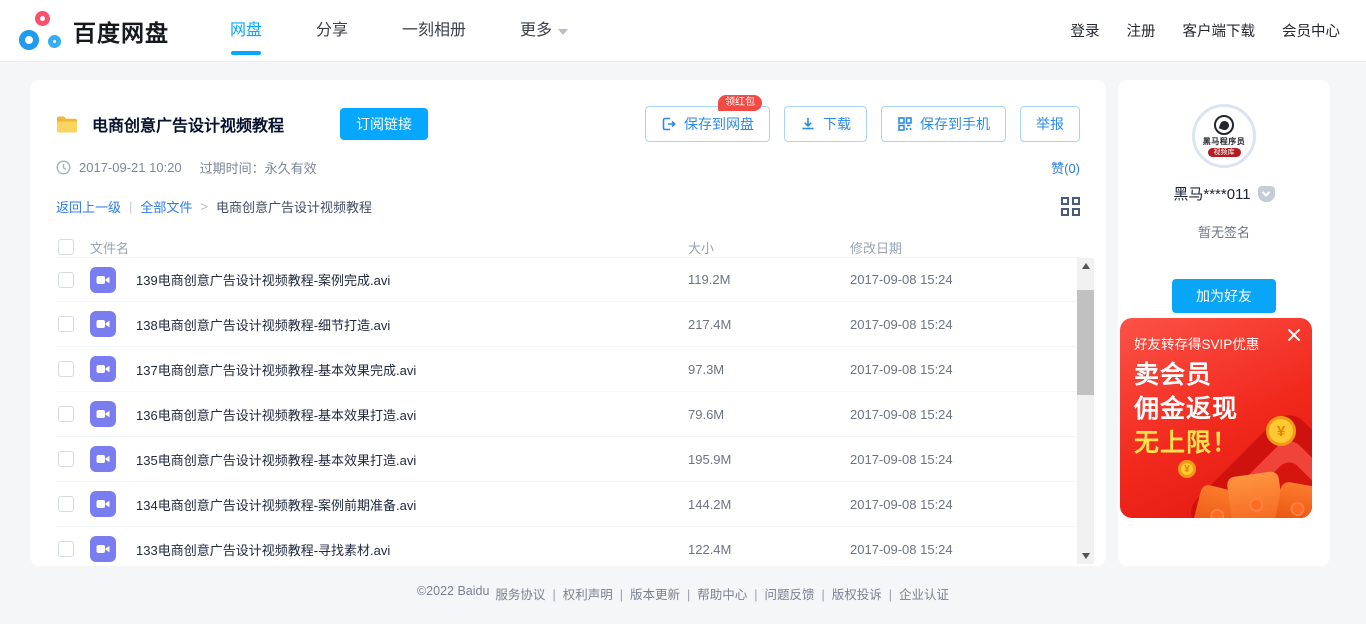 The image size is (1366, 624). What do you see at coordinates (709, 279) in the screenshot?
I see `file-size: 119.2M` at bounding box center [709, 279].